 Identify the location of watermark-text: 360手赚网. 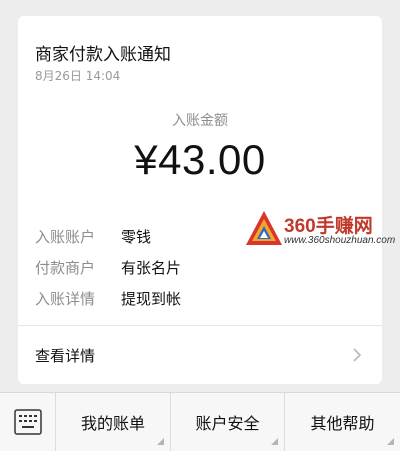
(328, 226).